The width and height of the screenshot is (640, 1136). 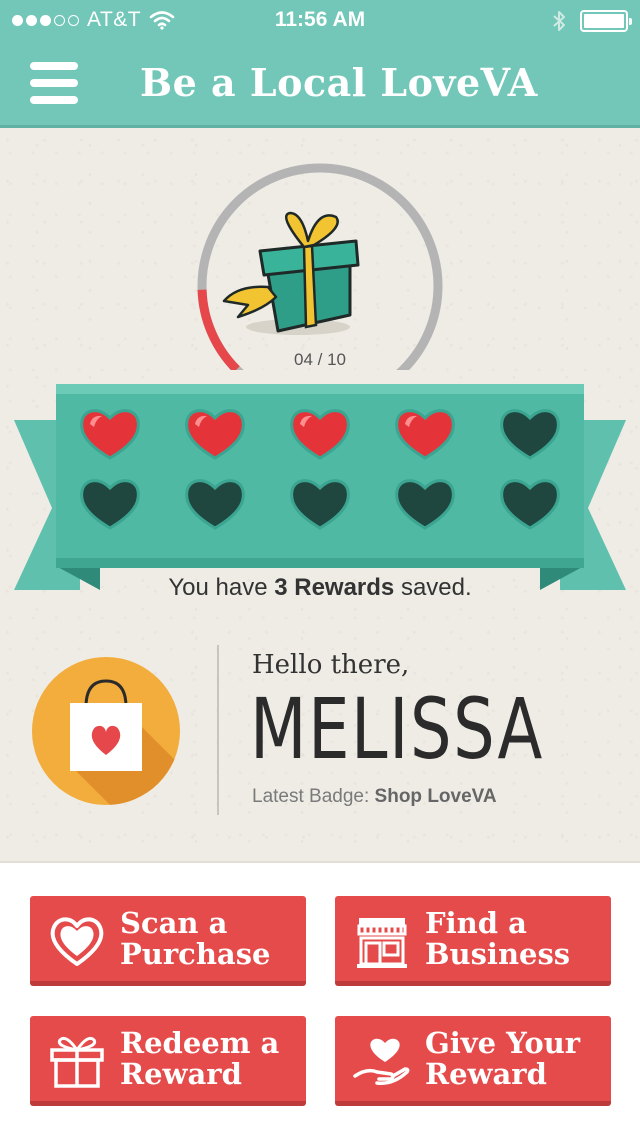 I want to click on scan-purchase-button: Scan a Purchase, so click(x=168, y=941).